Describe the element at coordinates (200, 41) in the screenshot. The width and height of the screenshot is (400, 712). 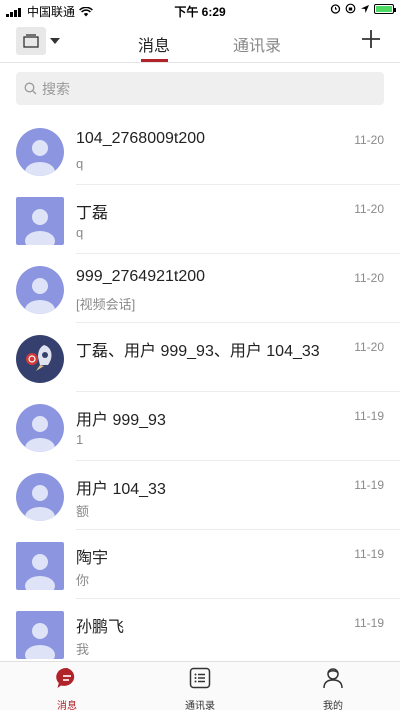
I see `header: 消息 通讯录` at that location.